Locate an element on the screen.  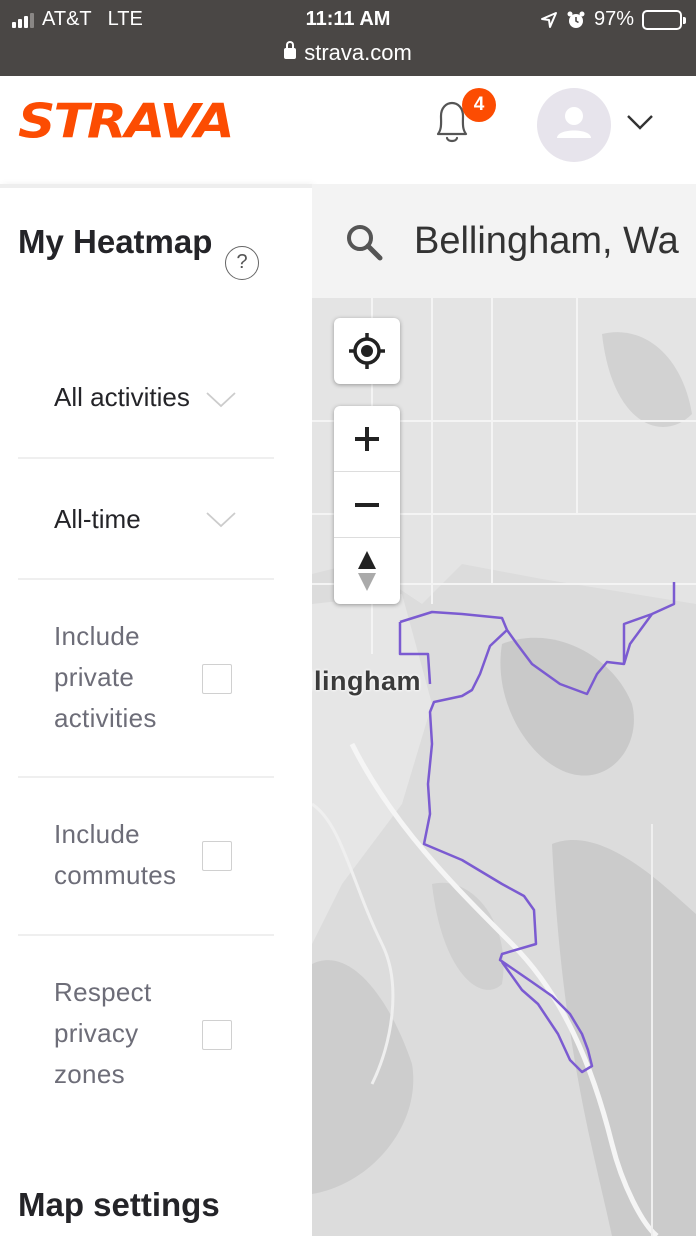
location-arrow-icon is located at coordinates (548, 19).